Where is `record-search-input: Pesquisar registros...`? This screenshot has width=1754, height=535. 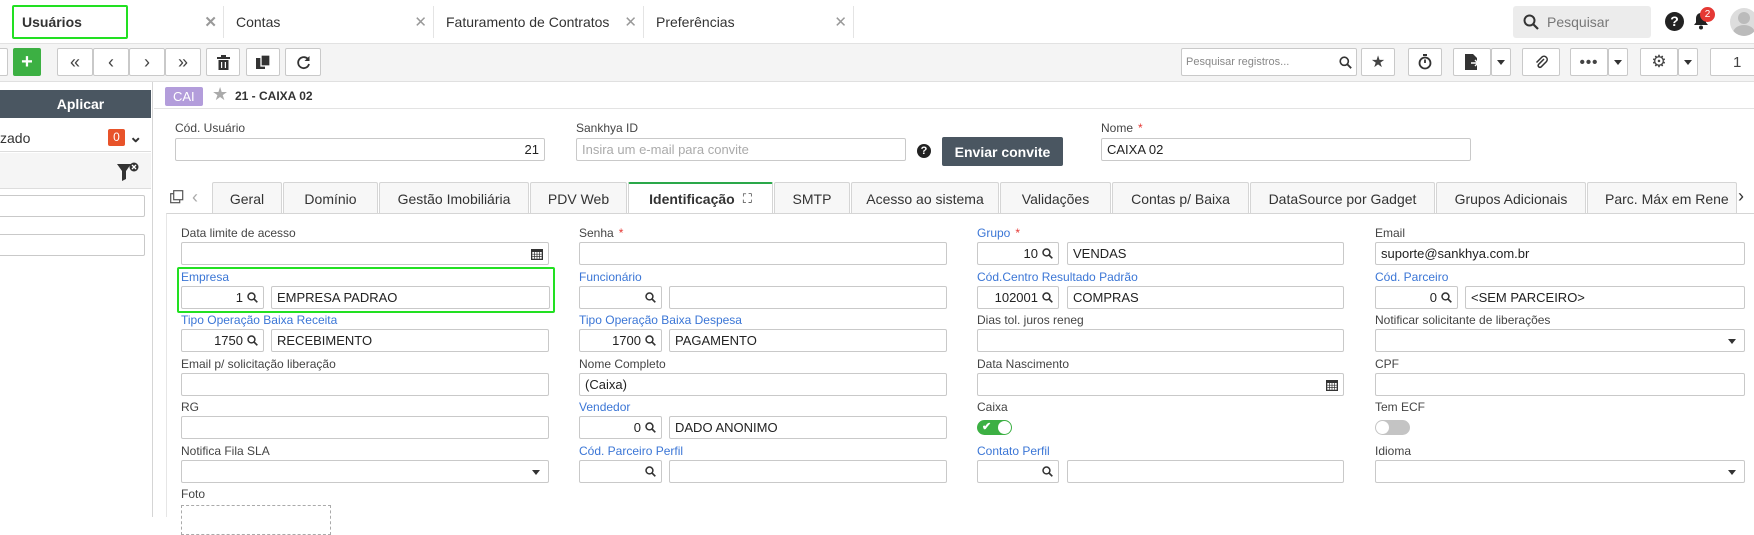 record-search-input: Pesquisar registros... is located at coordinates (1269, 62).